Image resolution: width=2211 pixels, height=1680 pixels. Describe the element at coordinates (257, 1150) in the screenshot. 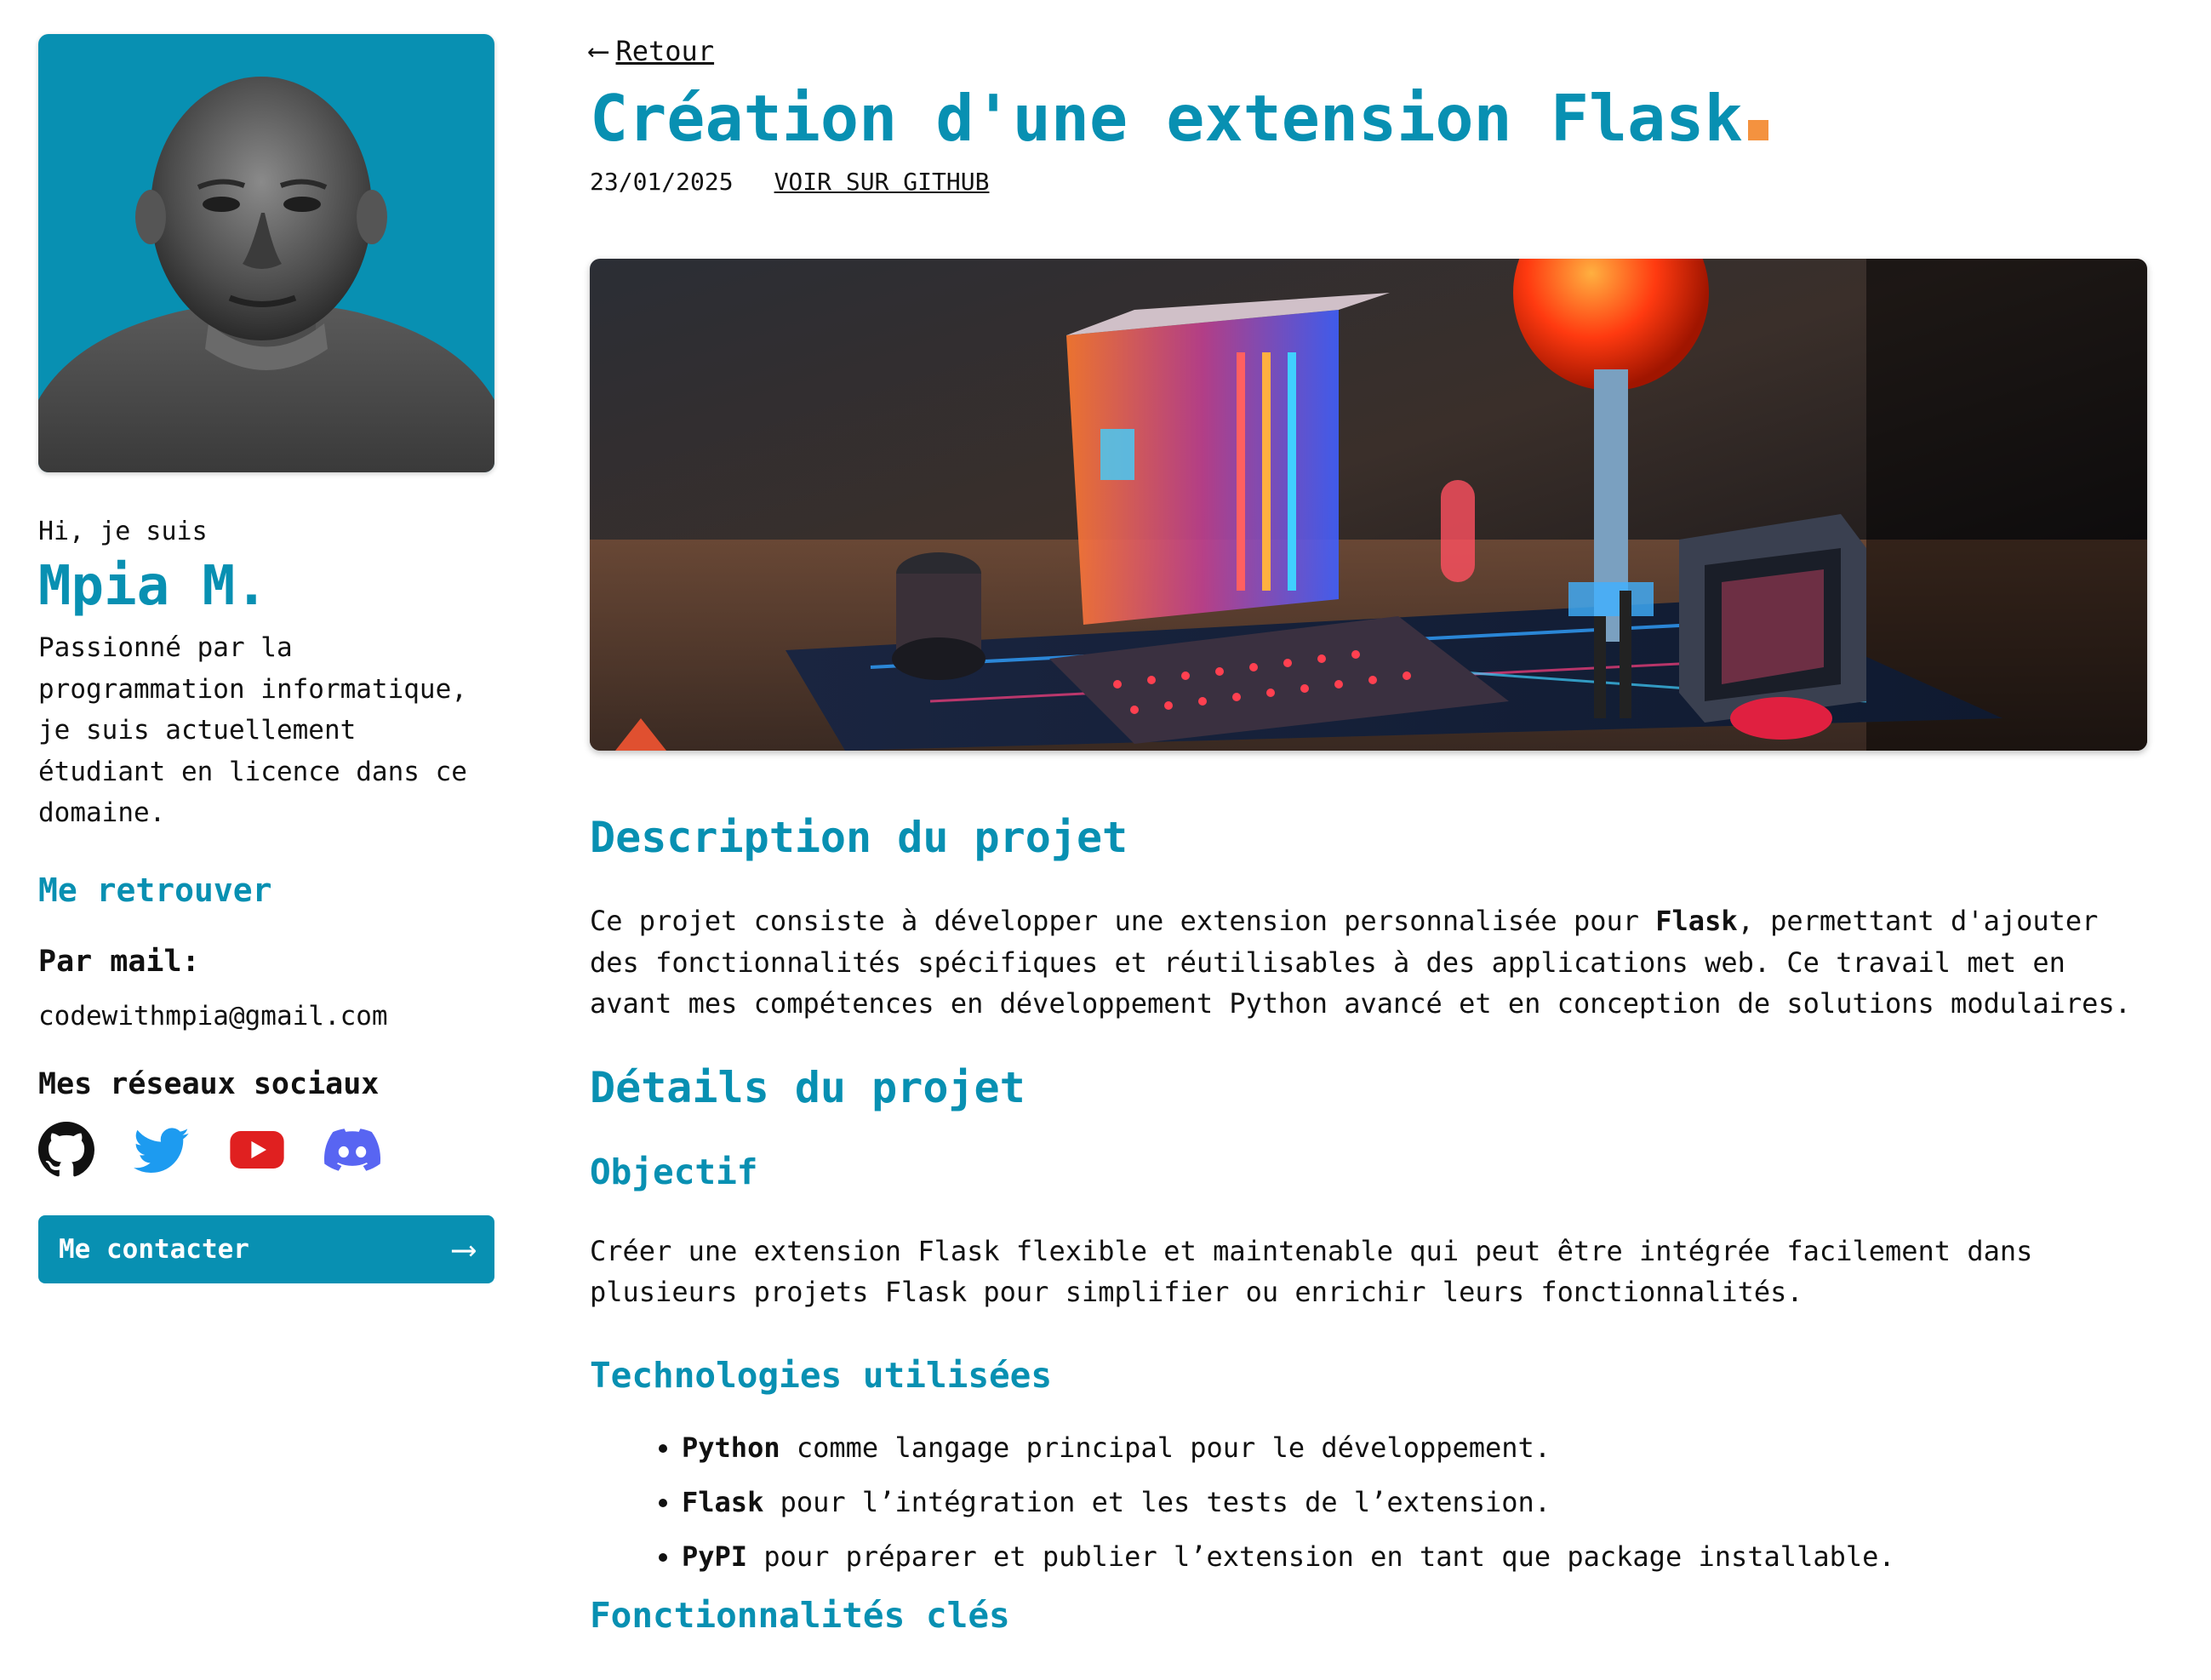

I see `youtube-icon` at that location.